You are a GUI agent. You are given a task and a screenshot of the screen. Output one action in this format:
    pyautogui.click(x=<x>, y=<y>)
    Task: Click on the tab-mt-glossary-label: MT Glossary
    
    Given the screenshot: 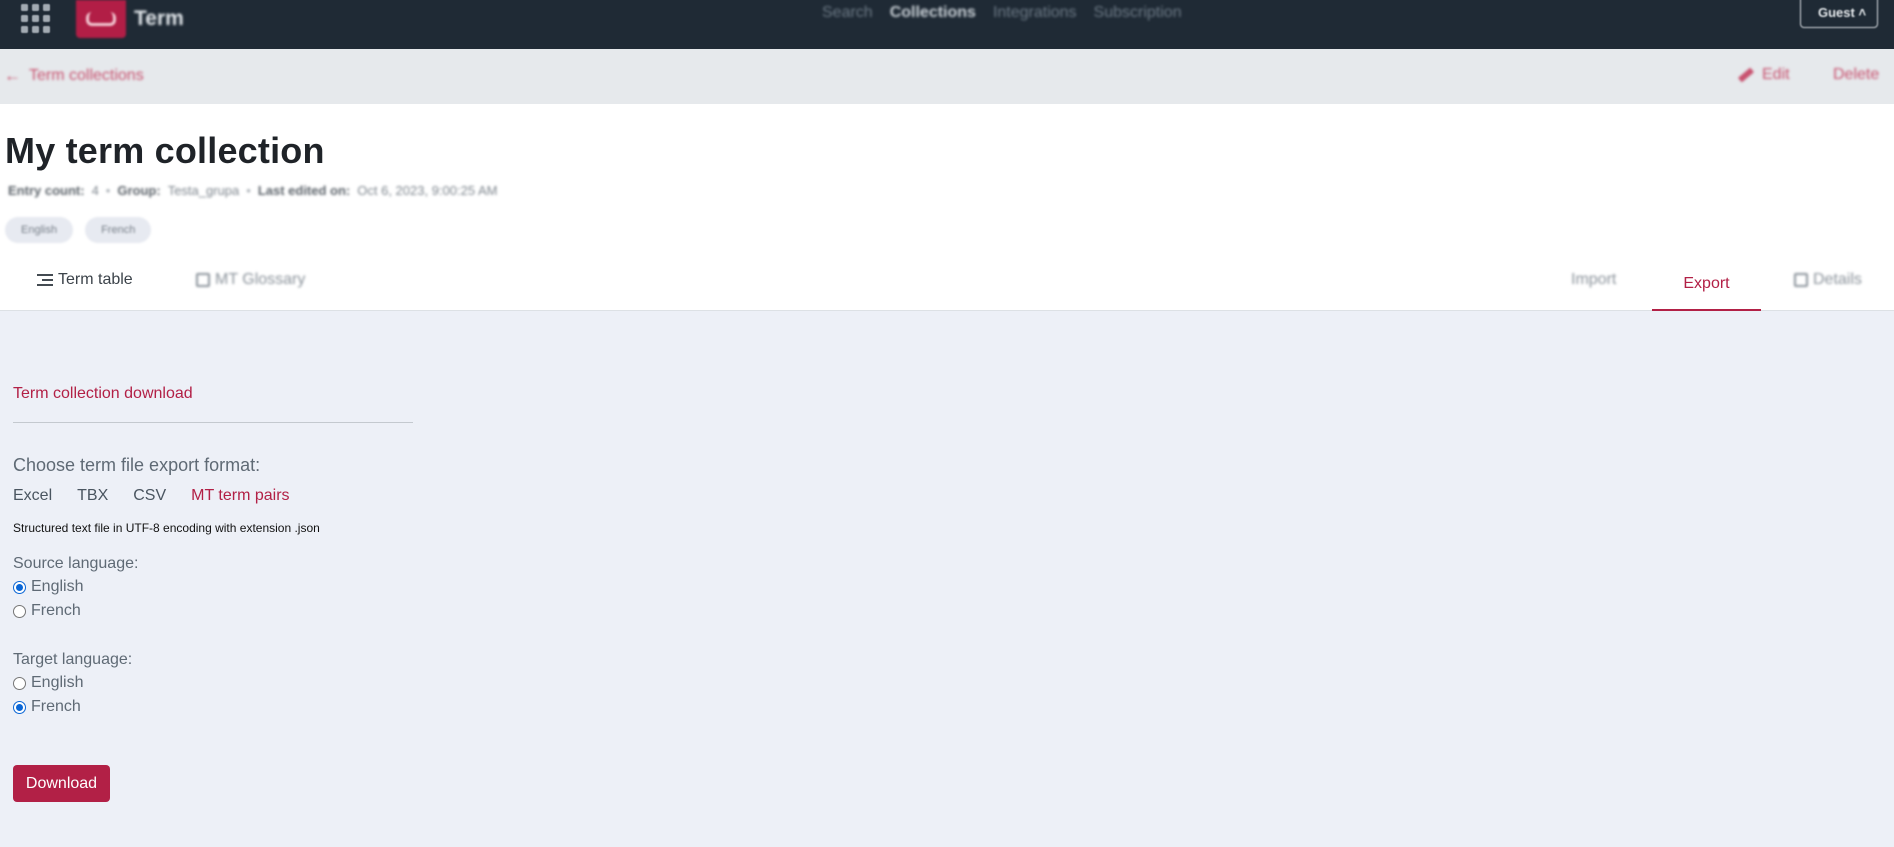 What is the action you would take?
    pyautogui.click(x=260, y=279)
    